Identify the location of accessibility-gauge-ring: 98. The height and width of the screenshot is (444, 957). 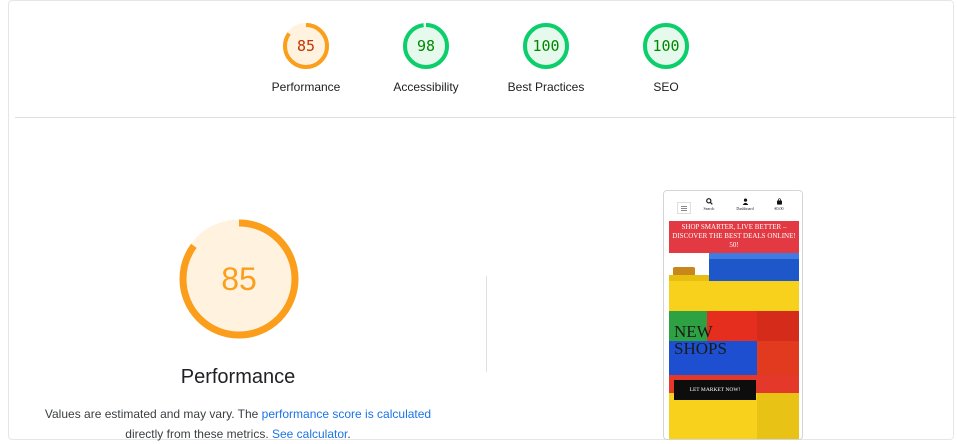
(426, 46).